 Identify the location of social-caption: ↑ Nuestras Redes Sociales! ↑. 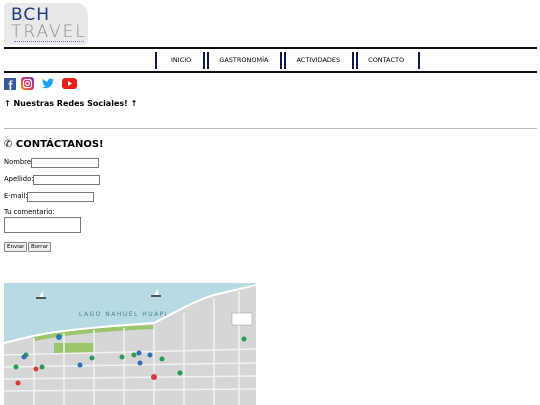
(71, 103).